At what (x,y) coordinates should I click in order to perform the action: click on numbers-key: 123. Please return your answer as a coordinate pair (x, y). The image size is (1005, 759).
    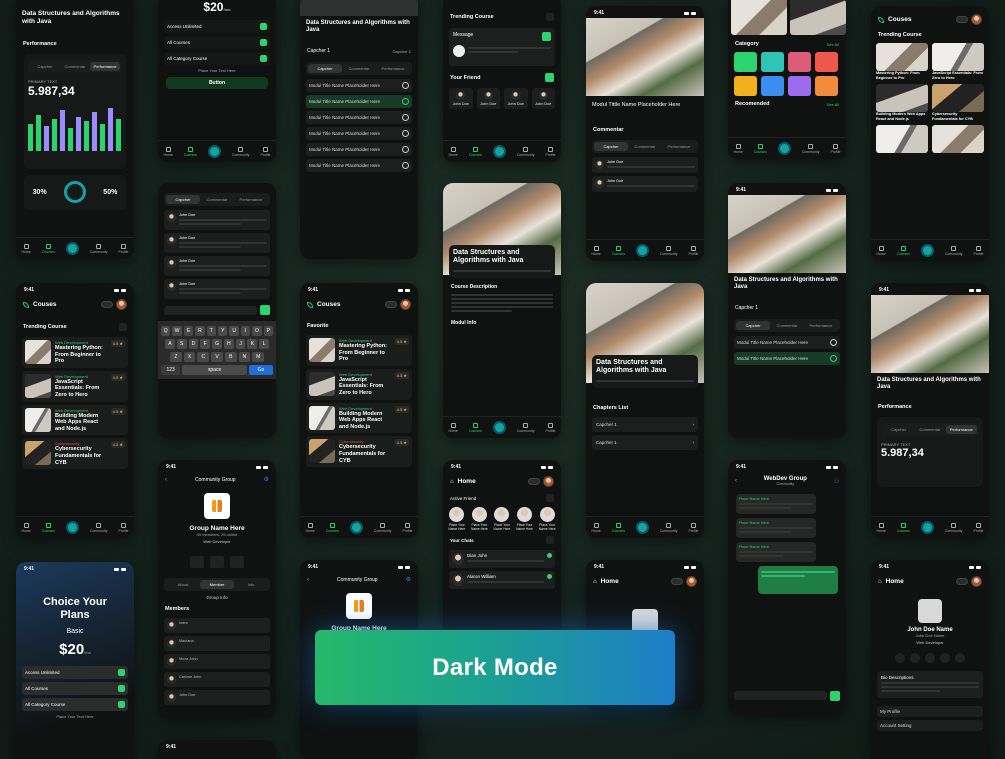
    Looking at the image, I should click on (171, 369).